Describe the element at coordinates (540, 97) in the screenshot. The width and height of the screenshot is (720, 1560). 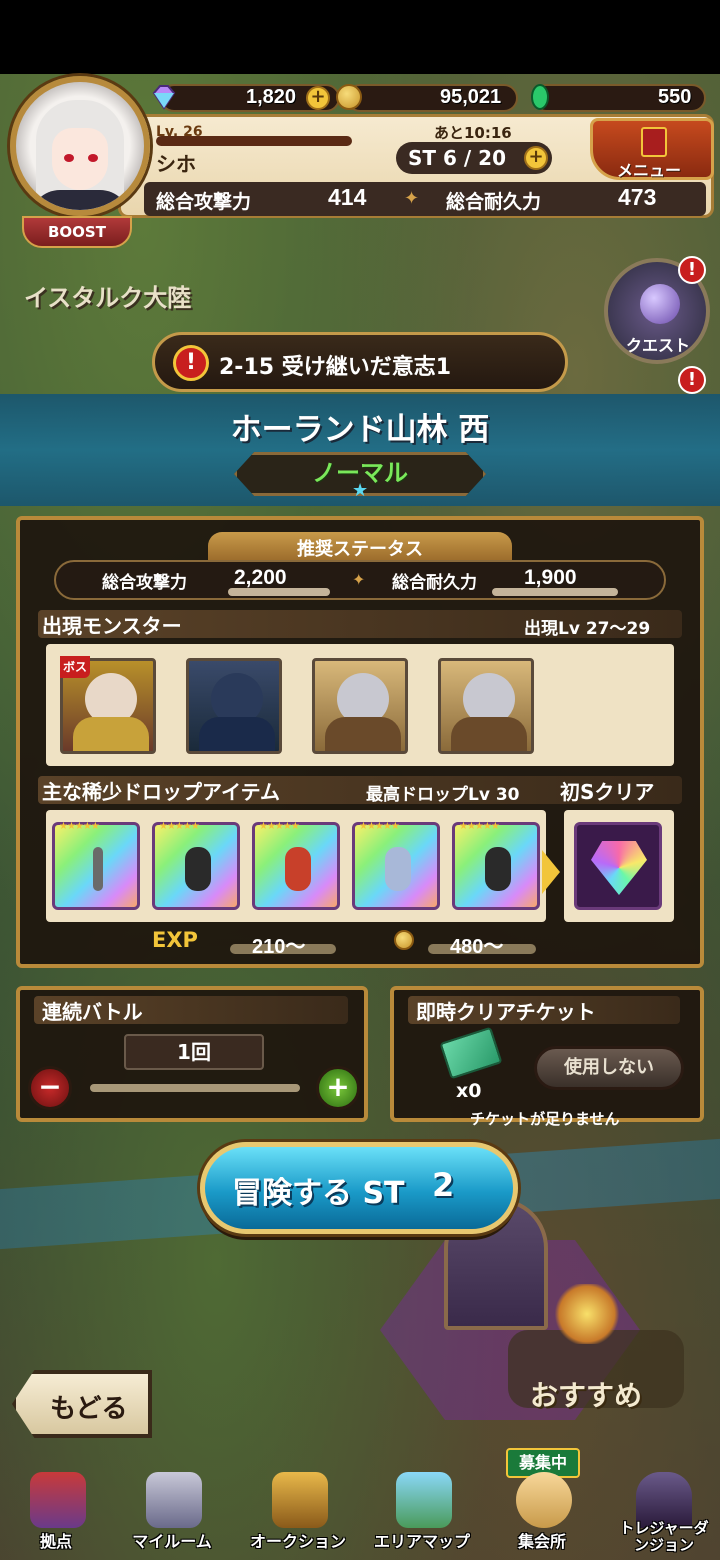
I see `emerald-icon` at that location.